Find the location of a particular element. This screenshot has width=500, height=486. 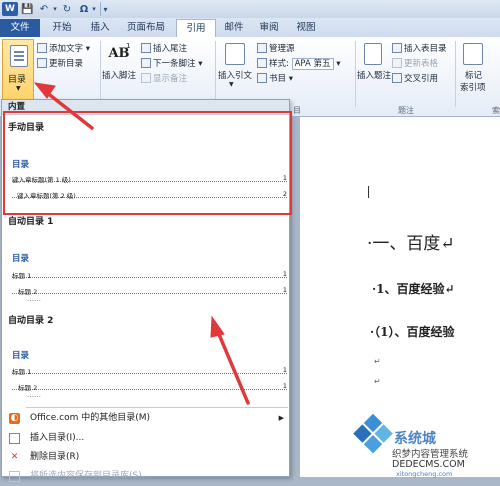

insert-caption-icon is located at coordinates (373, 54).